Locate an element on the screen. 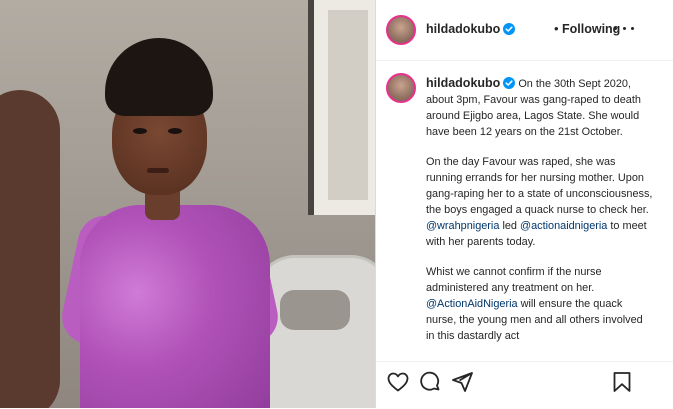 The width and height of the screenshot is (673, 409). more-horizontal-icon is located at coordinates (624, 28).